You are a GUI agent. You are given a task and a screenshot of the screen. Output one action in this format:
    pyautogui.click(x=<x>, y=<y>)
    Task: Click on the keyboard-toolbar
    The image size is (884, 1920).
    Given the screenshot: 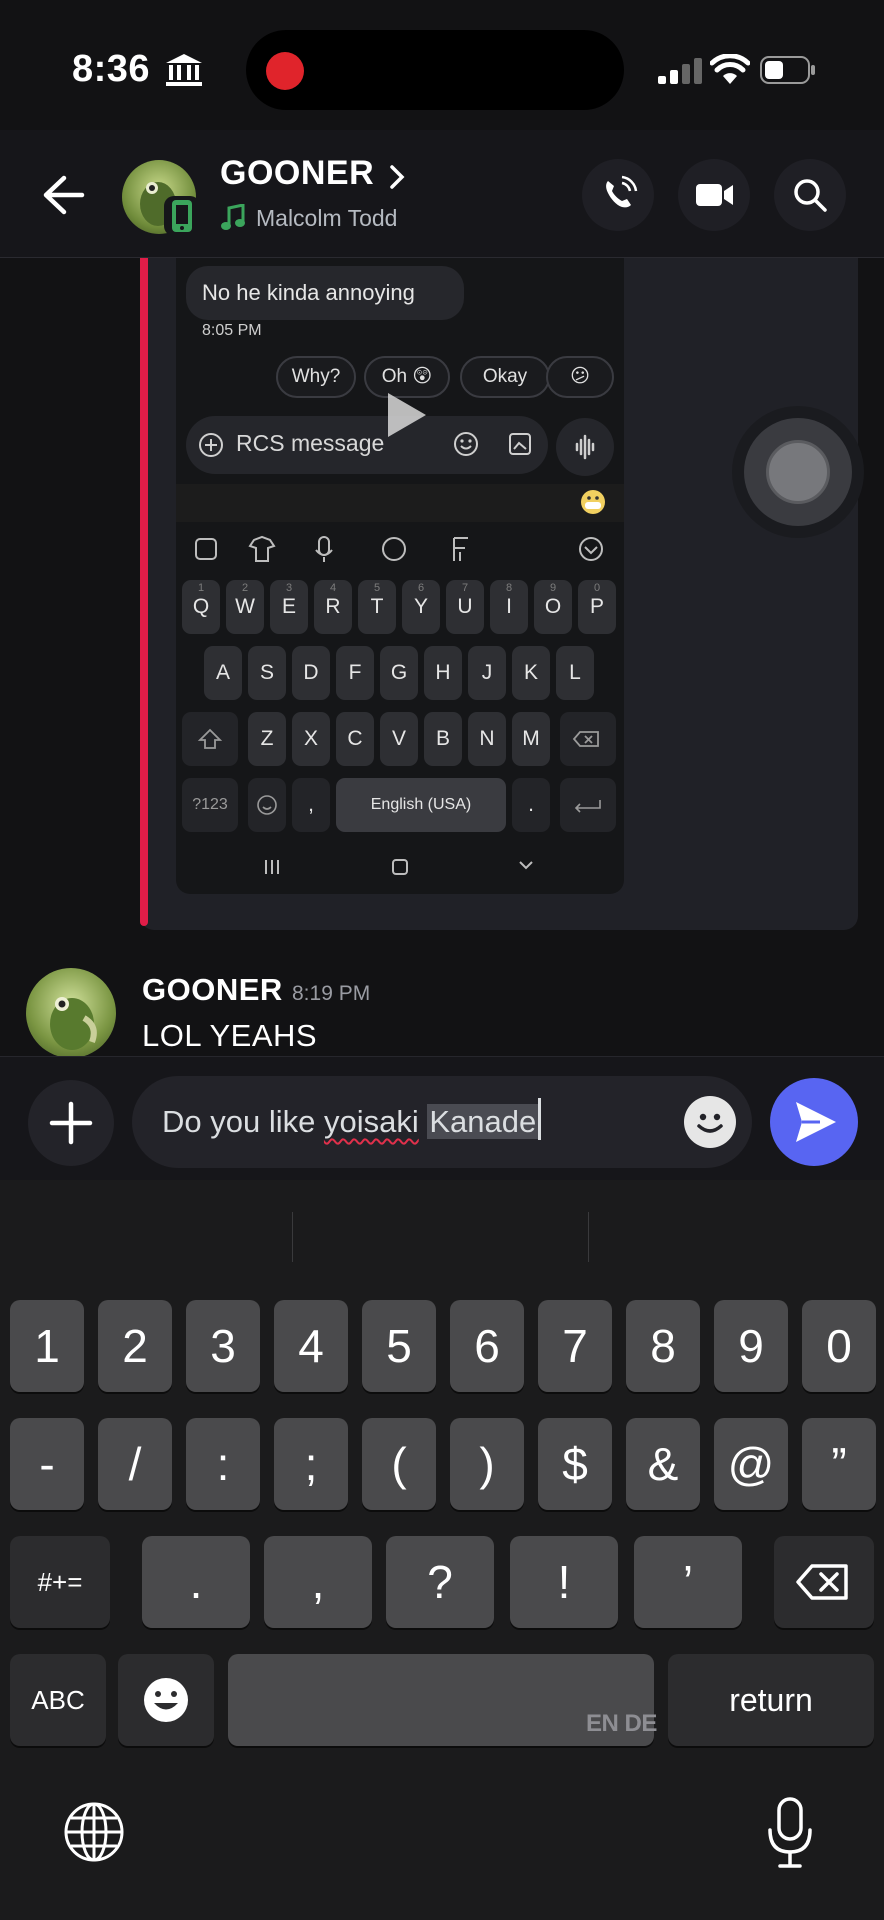 What is the action you would take?
    pyautogui.click(x=399, y=548)
    